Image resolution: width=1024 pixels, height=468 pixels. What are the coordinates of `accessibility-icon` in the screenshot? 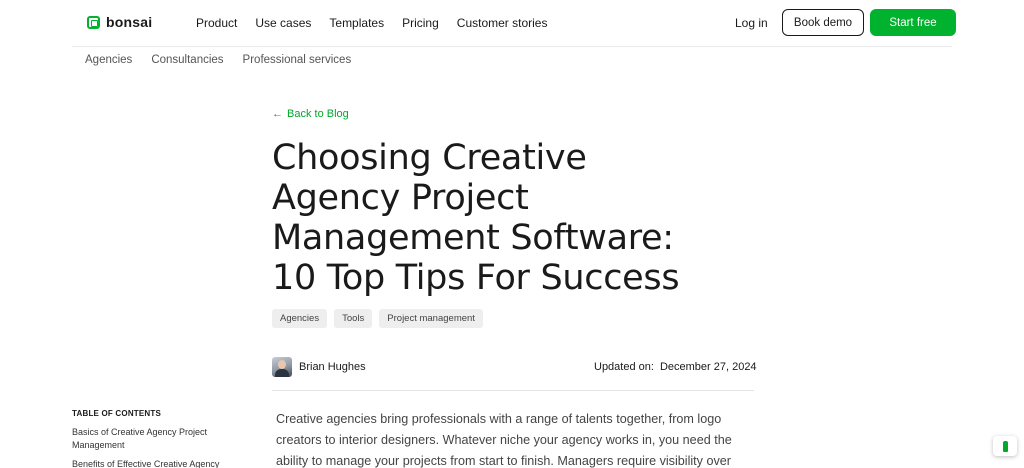 It's located at (1005, 446).